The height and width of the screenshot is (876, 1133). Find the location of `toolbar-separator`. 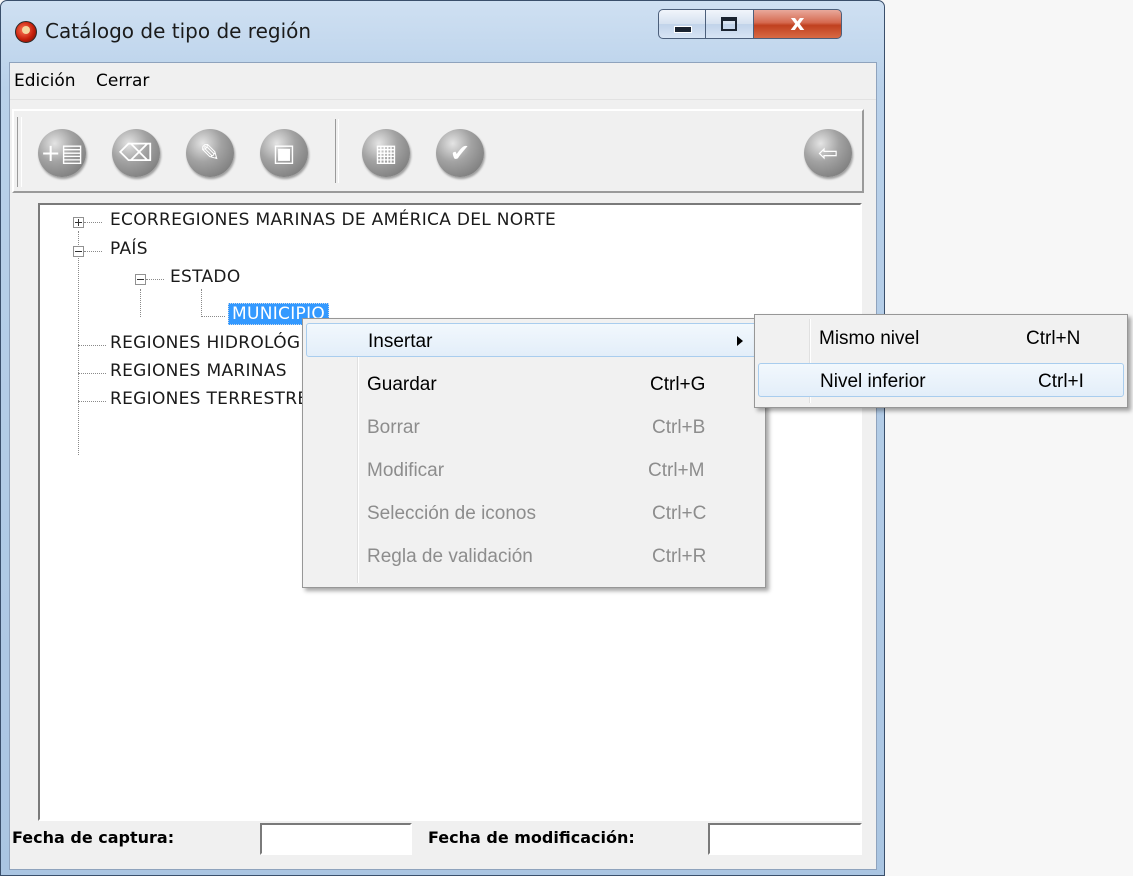

toolbar-separator is located at coordinates (337, 151).